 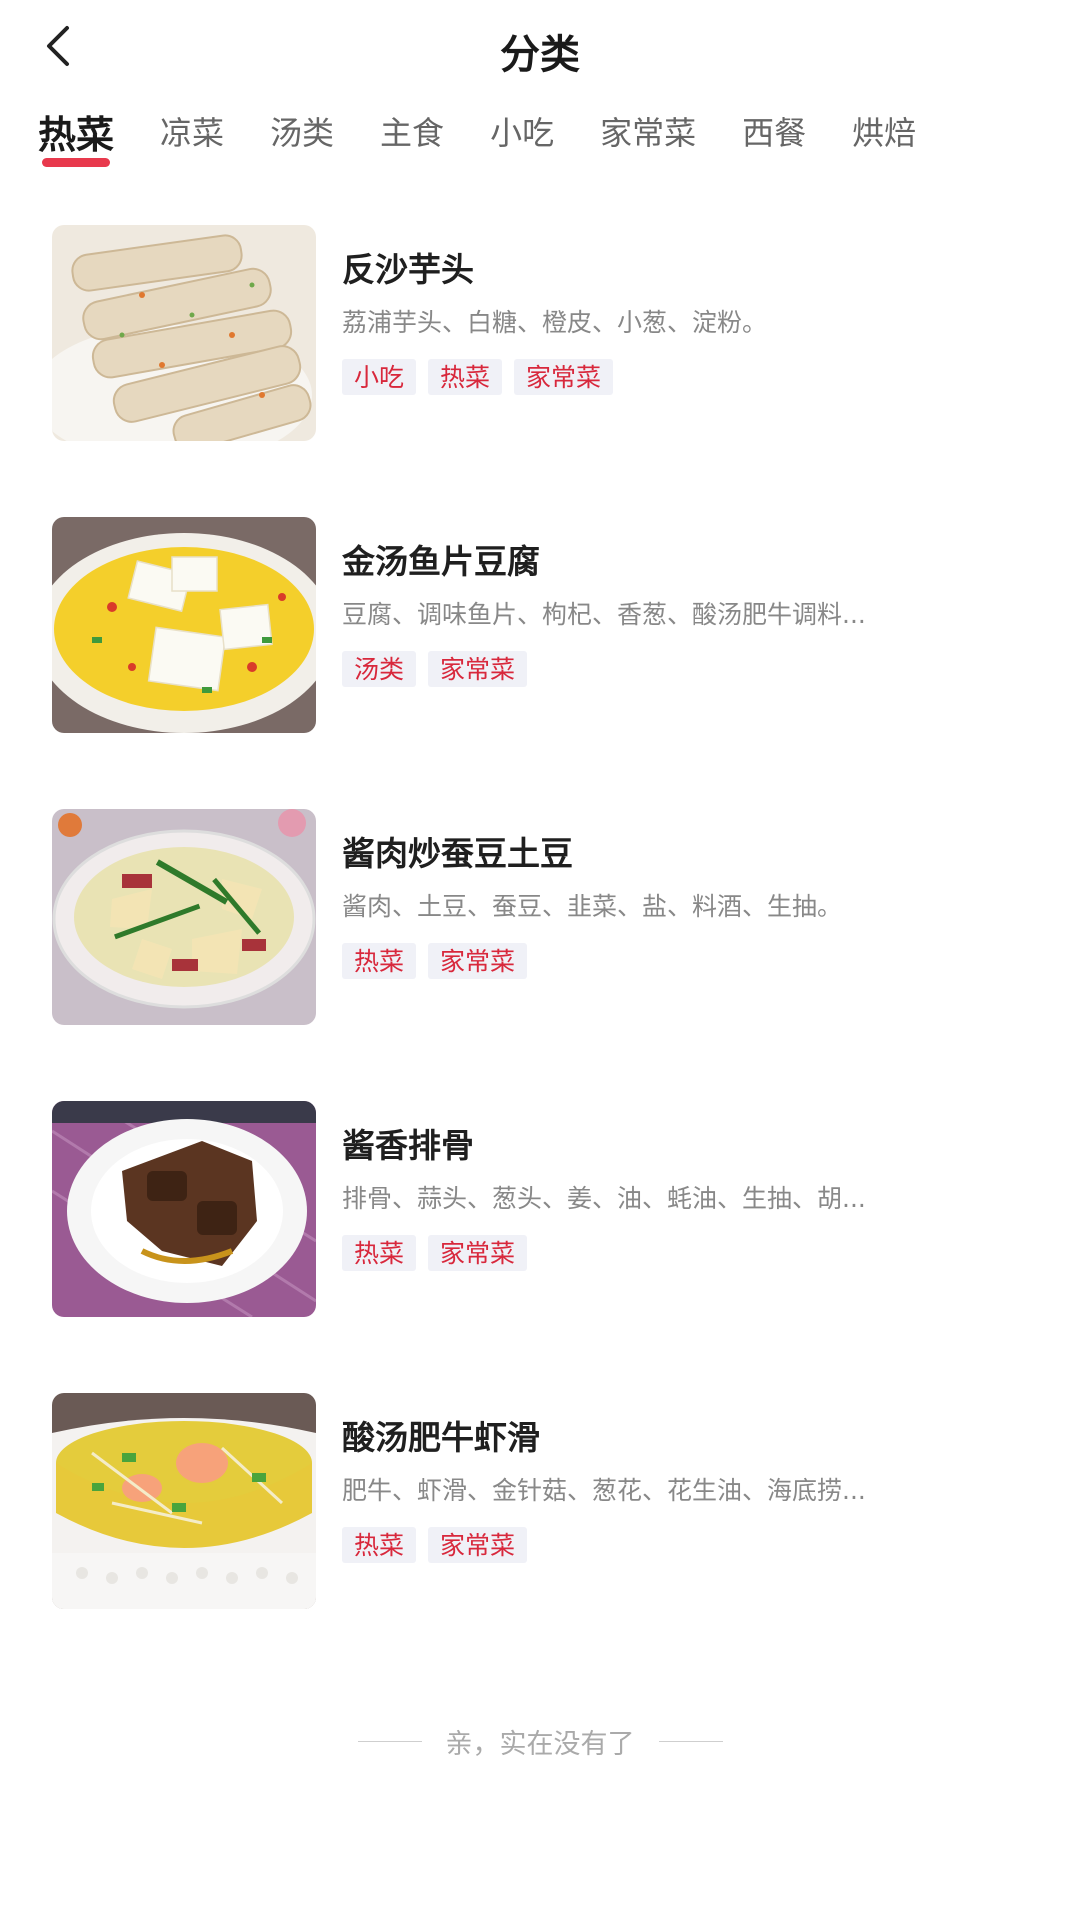 I want to click on page-title: 分类, so click(x=540, y=55).